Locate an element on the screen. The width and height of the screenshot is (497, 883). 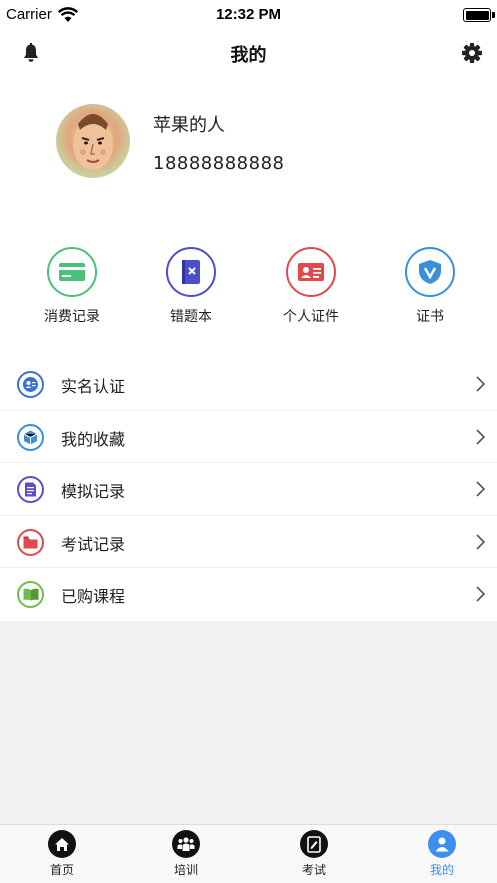
avatar-face-icon is located at coordinates (93, 142).